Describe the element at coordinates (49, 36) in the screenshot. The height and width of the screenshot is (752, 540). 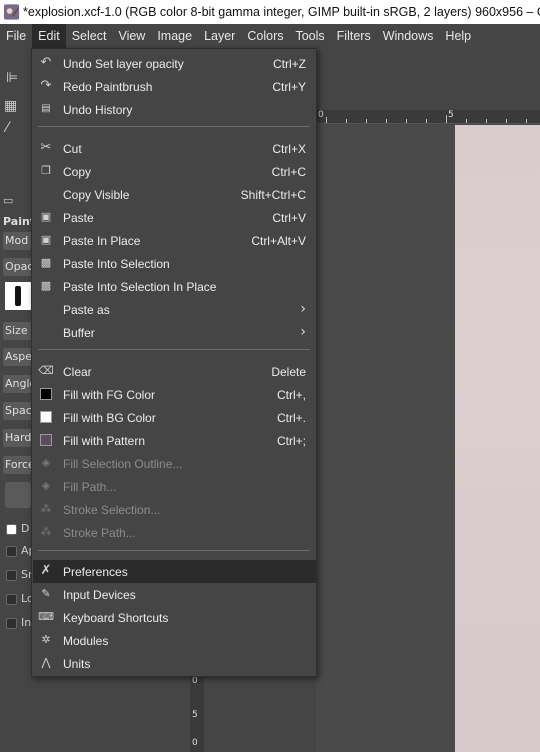
I see `menu-edit: Edit` at that location.